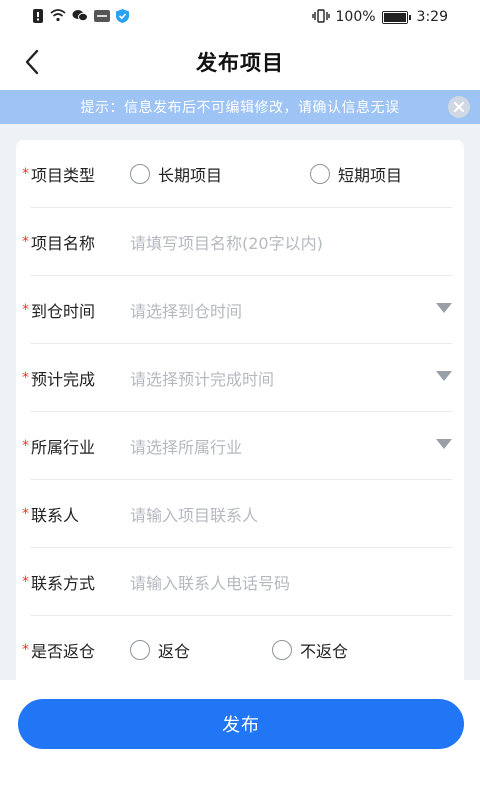 The height and width of the screenshot is (800, 480). I want to click on radio-label: 不返仓, so click(324, 651).